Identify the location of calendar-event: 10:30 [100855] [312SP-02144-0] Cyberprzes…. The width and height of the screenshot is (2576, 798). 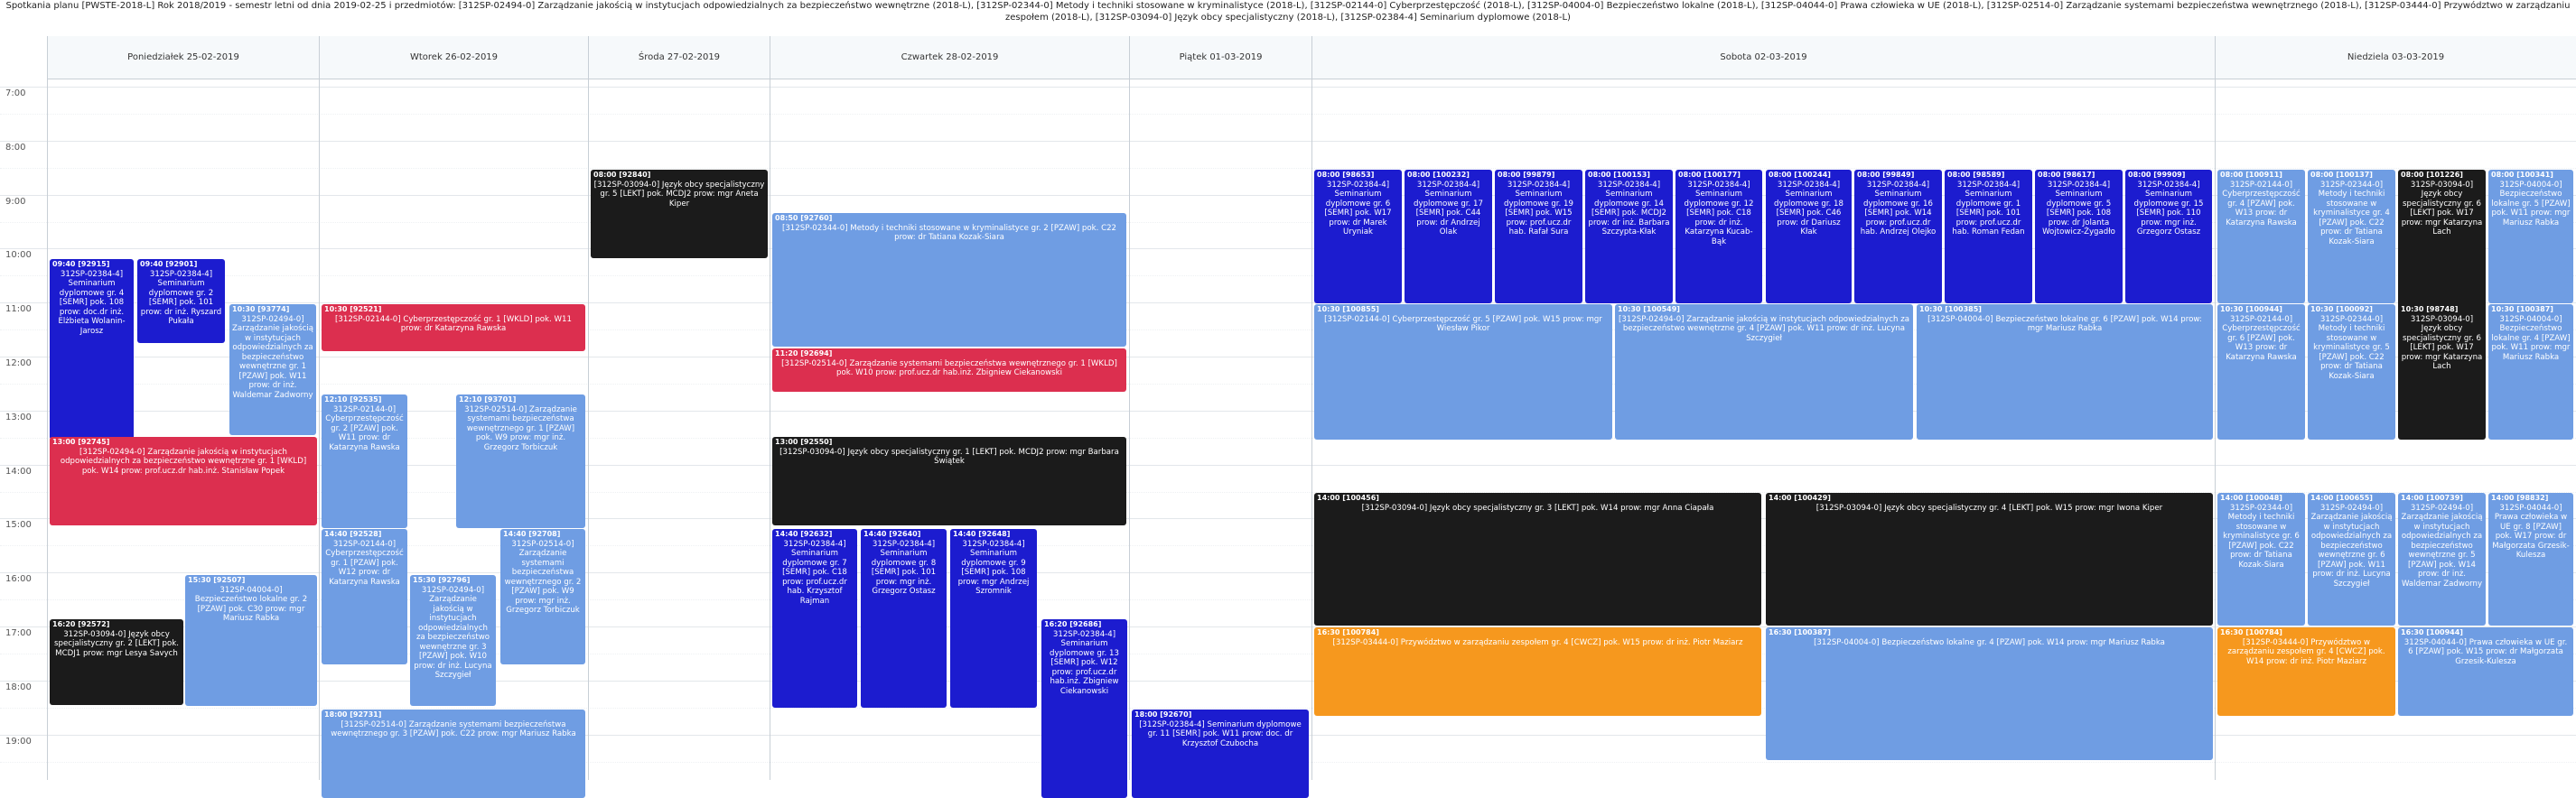
(1463, 372).